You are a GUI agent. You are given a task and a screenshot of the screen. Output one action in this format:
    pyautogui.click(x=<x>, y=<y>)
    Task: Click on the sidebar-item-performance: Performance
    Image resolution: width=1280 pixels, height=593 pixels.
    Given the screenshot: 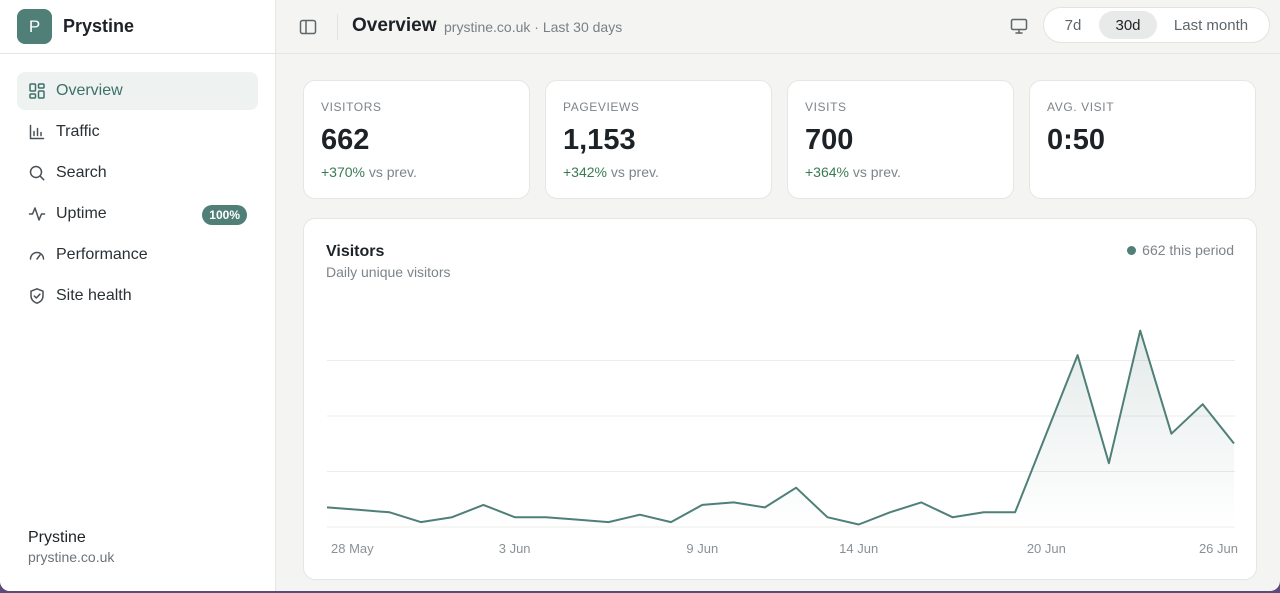 What is the action you would take?
    pyautogui.click(x=137, y=255)
    